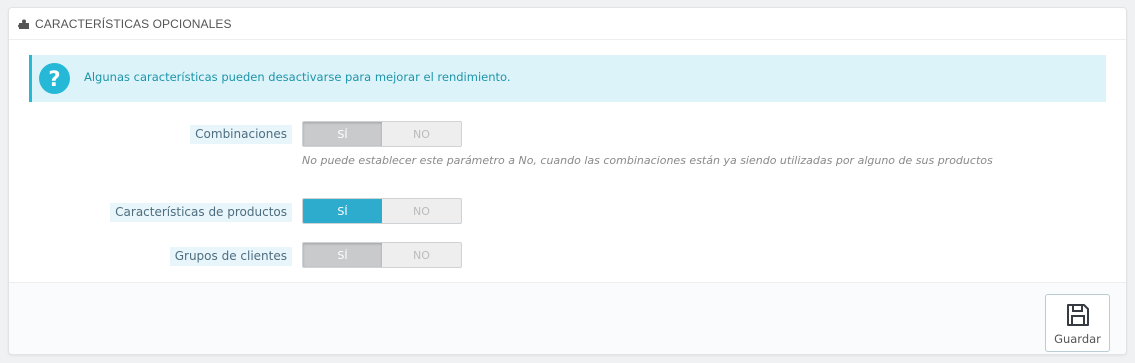  Describe the element at coordinates (230, 256) in the screenshot. I see `option-label-customer-groups: Grupos de clientes` at that location.